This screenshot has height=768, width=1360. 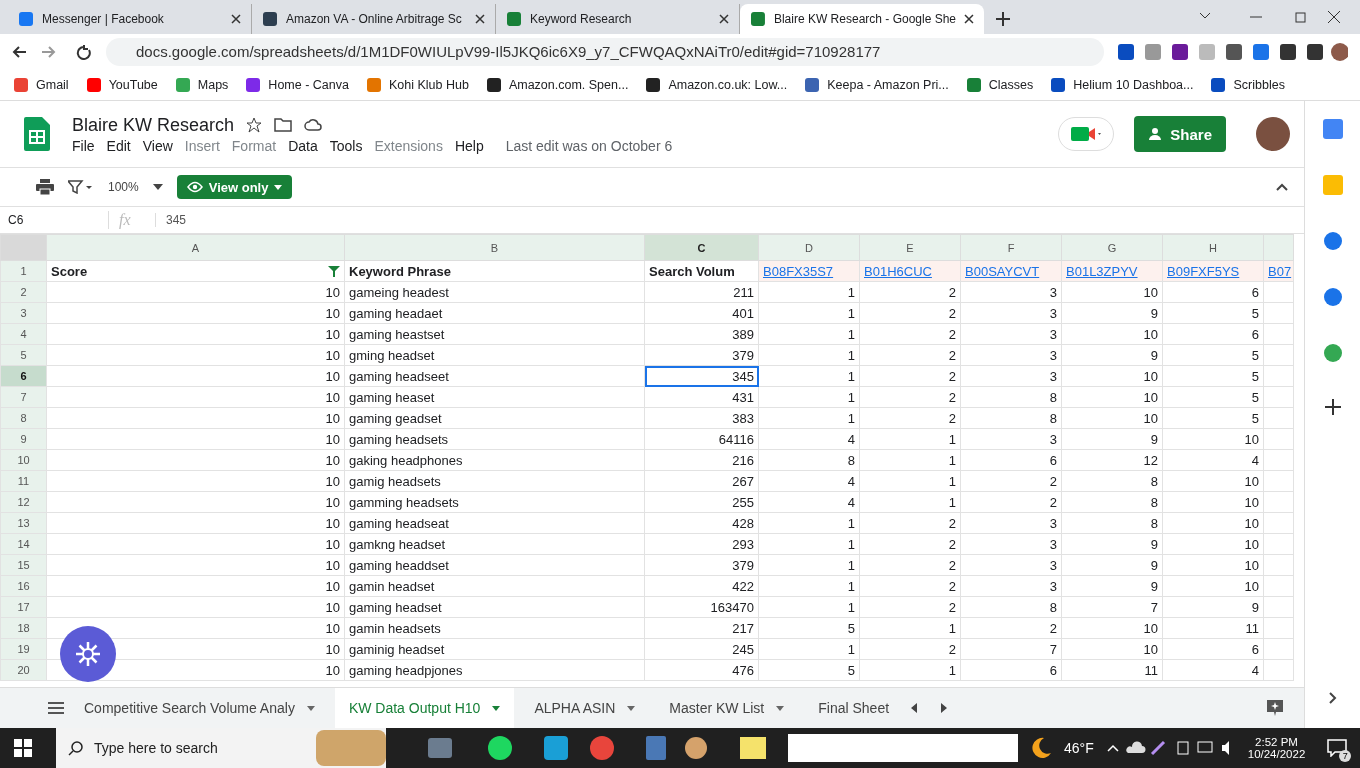 I want to click on view-only-button: View only, so click(x=234, y=187).